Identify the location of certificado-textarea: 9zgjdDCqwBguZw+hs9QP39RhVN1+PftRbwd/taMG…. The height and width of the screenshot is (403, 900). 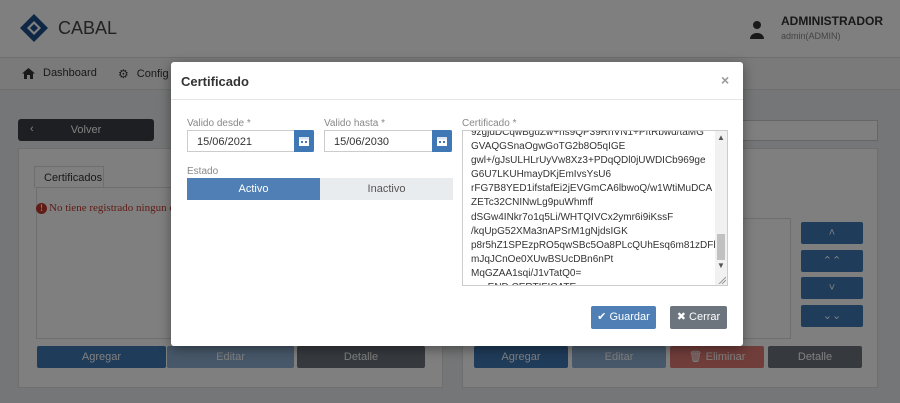
(595, 208).